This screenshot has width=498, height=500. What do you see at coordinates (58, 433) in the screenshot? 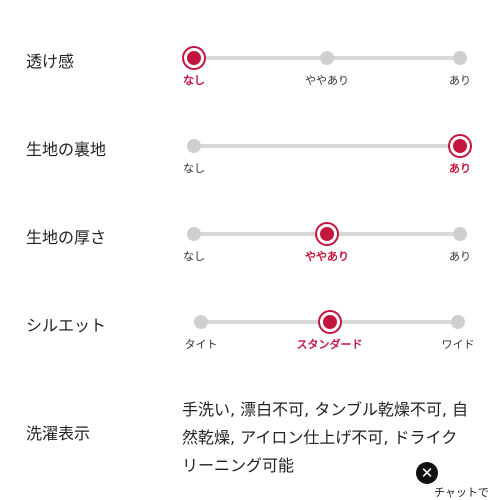
I see `care-label: 洗濯表示` at bounding box center [58, 433].